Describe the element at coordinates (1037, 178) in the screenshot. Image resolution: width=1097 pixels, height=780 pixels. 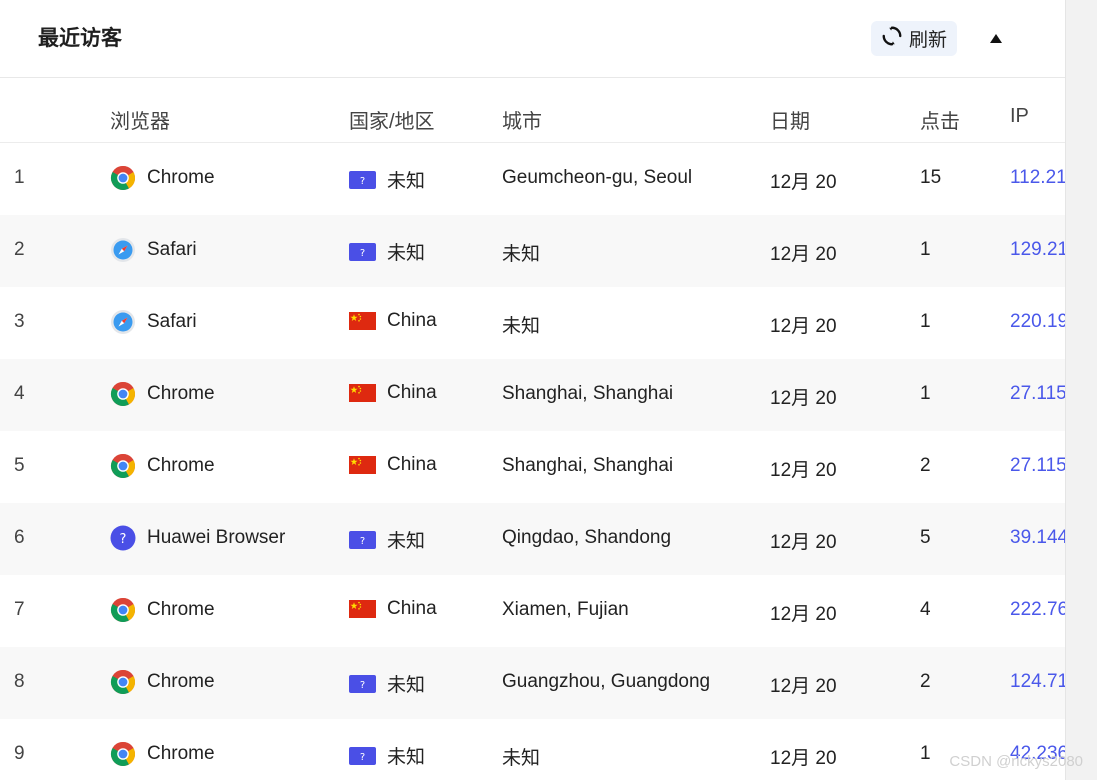
I see `ip-address: 112.21` at that location.